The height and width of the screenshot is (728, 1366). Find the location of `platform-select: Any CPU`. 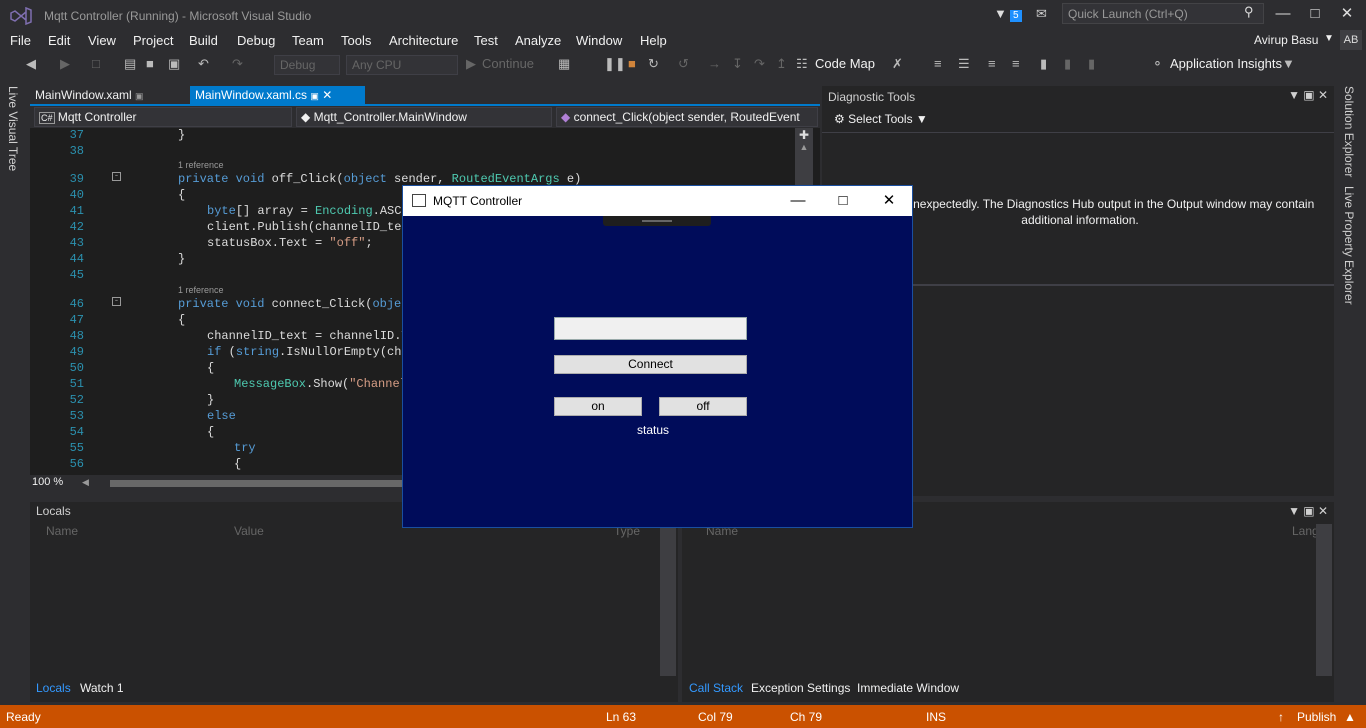

platform-select: Any CPU is located at coordinates (402, 65).